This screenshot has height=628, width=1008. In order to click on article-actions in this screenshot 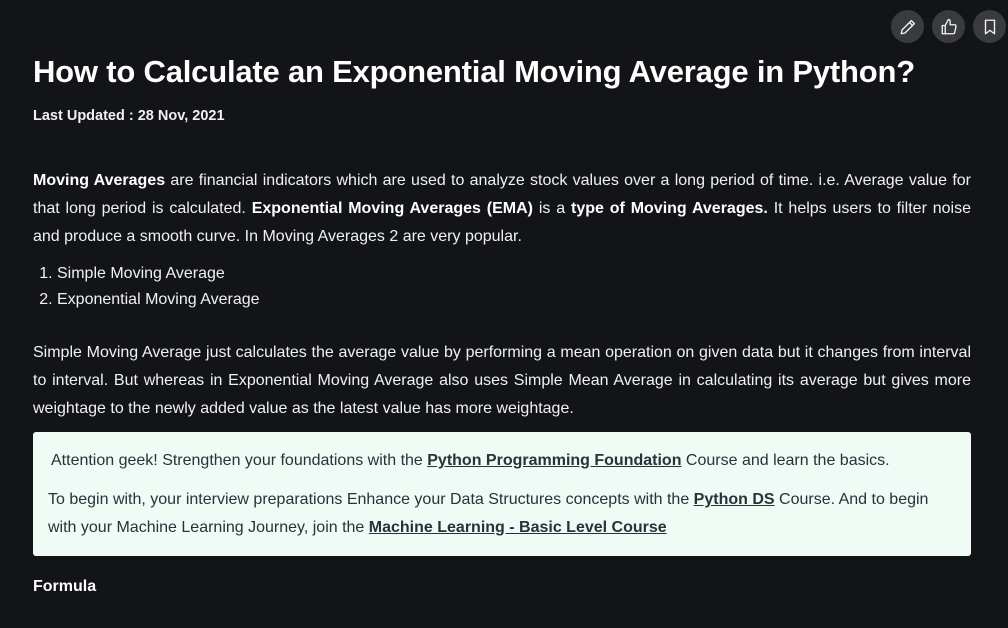, I will do `click(948, 26)`.